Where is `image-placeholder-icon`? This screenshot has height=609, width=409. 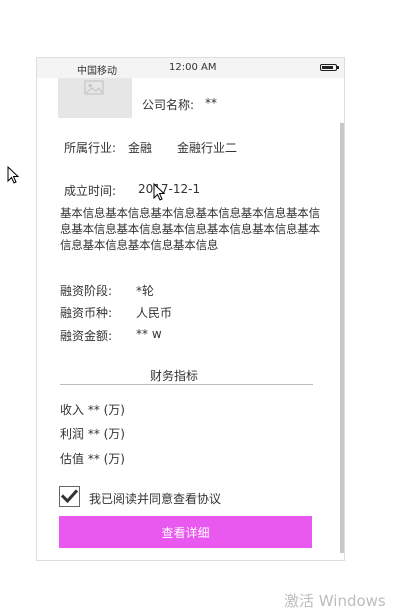 image-placeholder-icon is located at coordinates (94, 87).